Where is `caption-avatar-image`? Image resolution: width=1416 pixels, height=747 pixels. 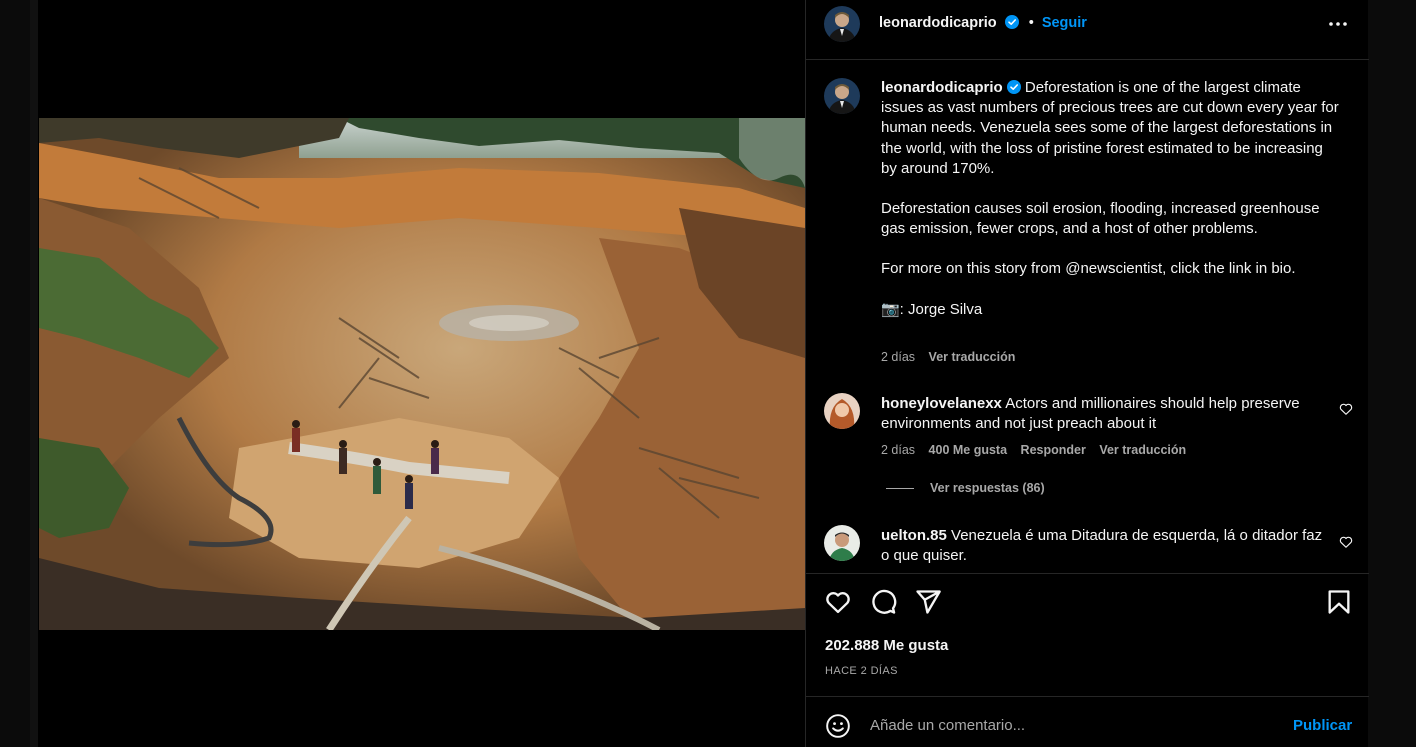 caption-avatar-image is located at coordinates (842, 96).